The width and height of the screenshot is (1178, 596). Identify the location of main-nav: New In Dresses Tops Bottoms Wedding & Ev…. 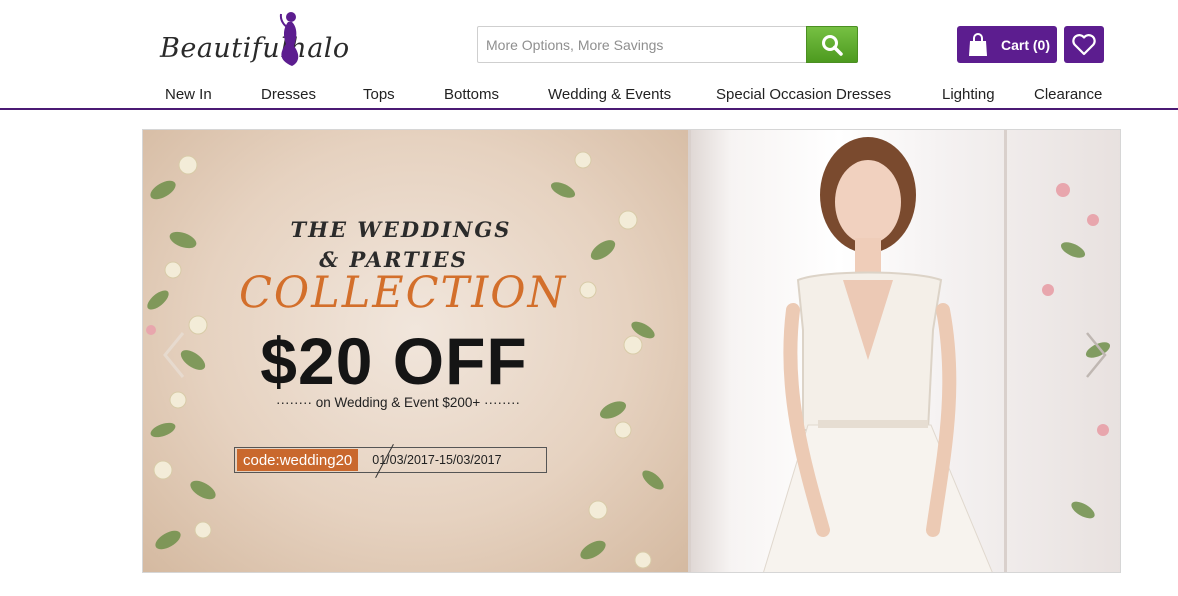
(589, 97).